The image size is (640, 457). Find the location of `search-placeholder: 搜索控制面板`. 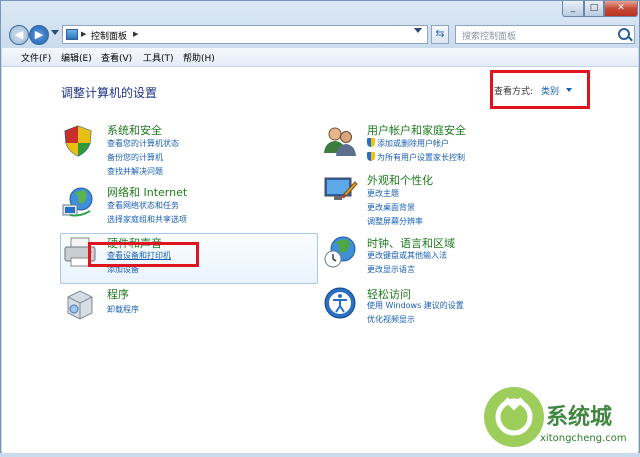

search-placeholder: 搜索控制面板 is located at coordinates (489, 37).